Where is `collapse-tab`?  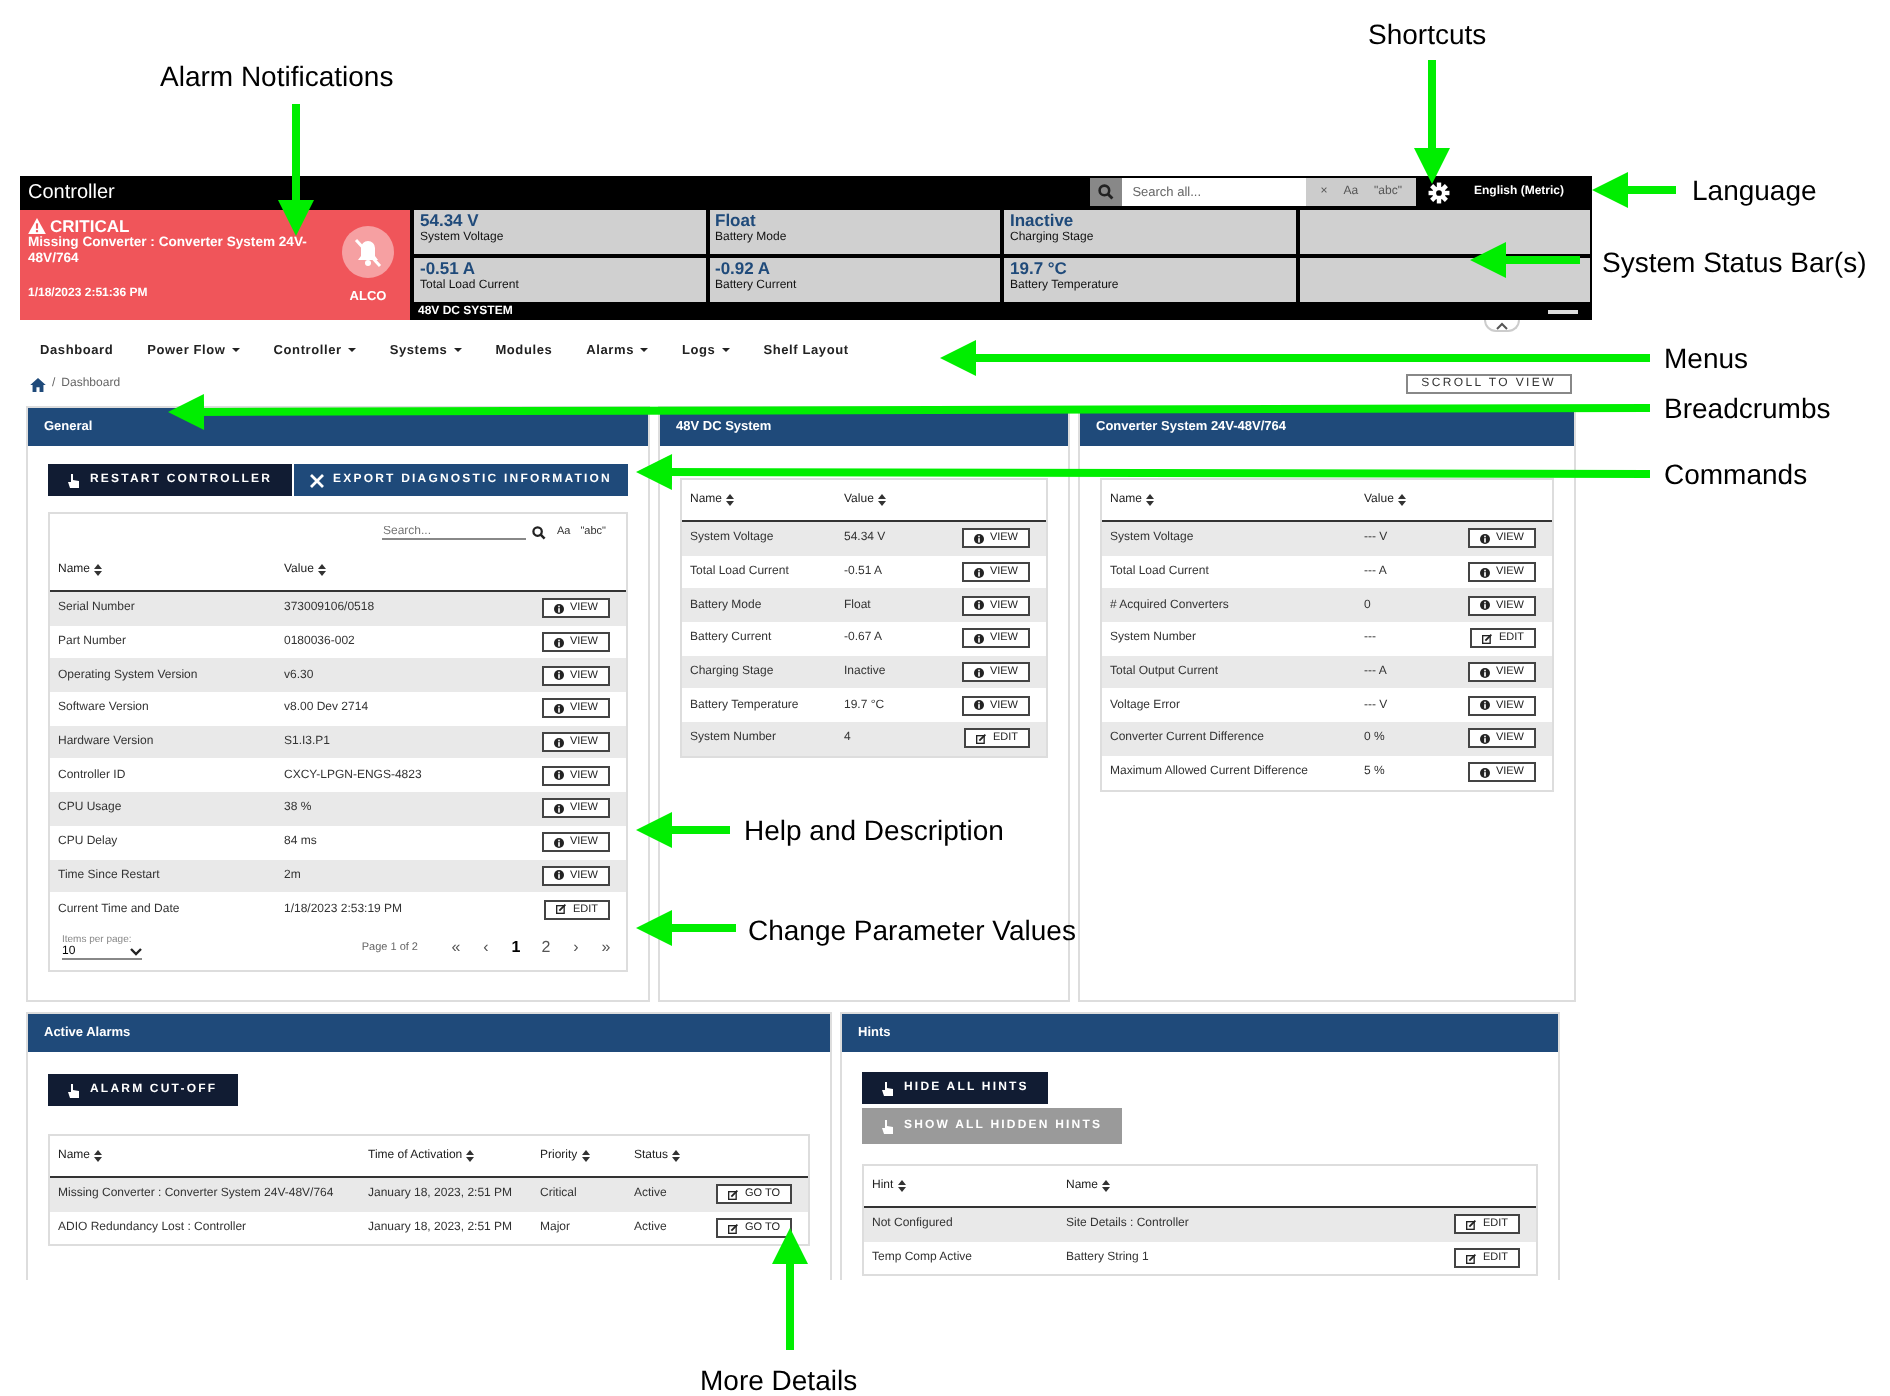 collapse-tab is located at coordinates (1502, 326).